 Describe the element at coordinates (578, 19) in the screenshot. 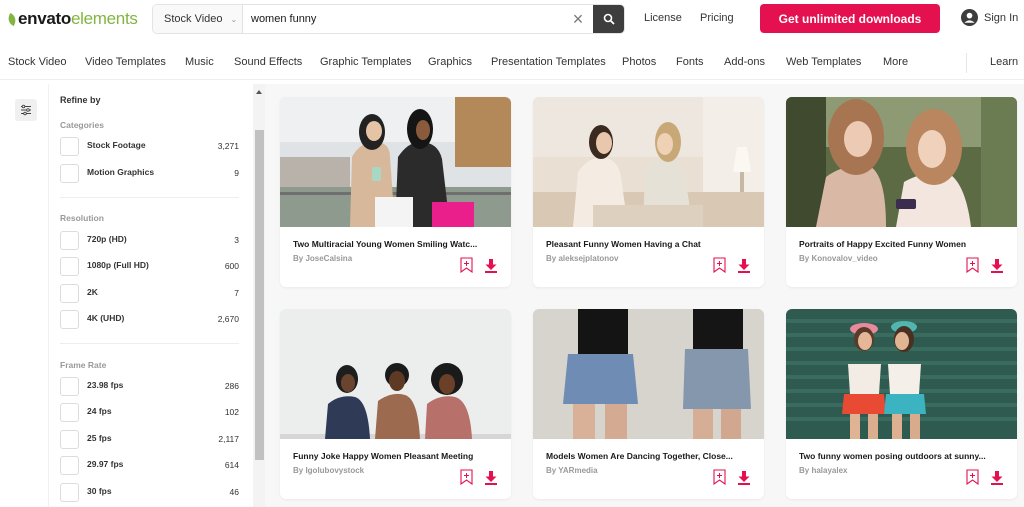

I see `clear-search-icon: ×` at that location.